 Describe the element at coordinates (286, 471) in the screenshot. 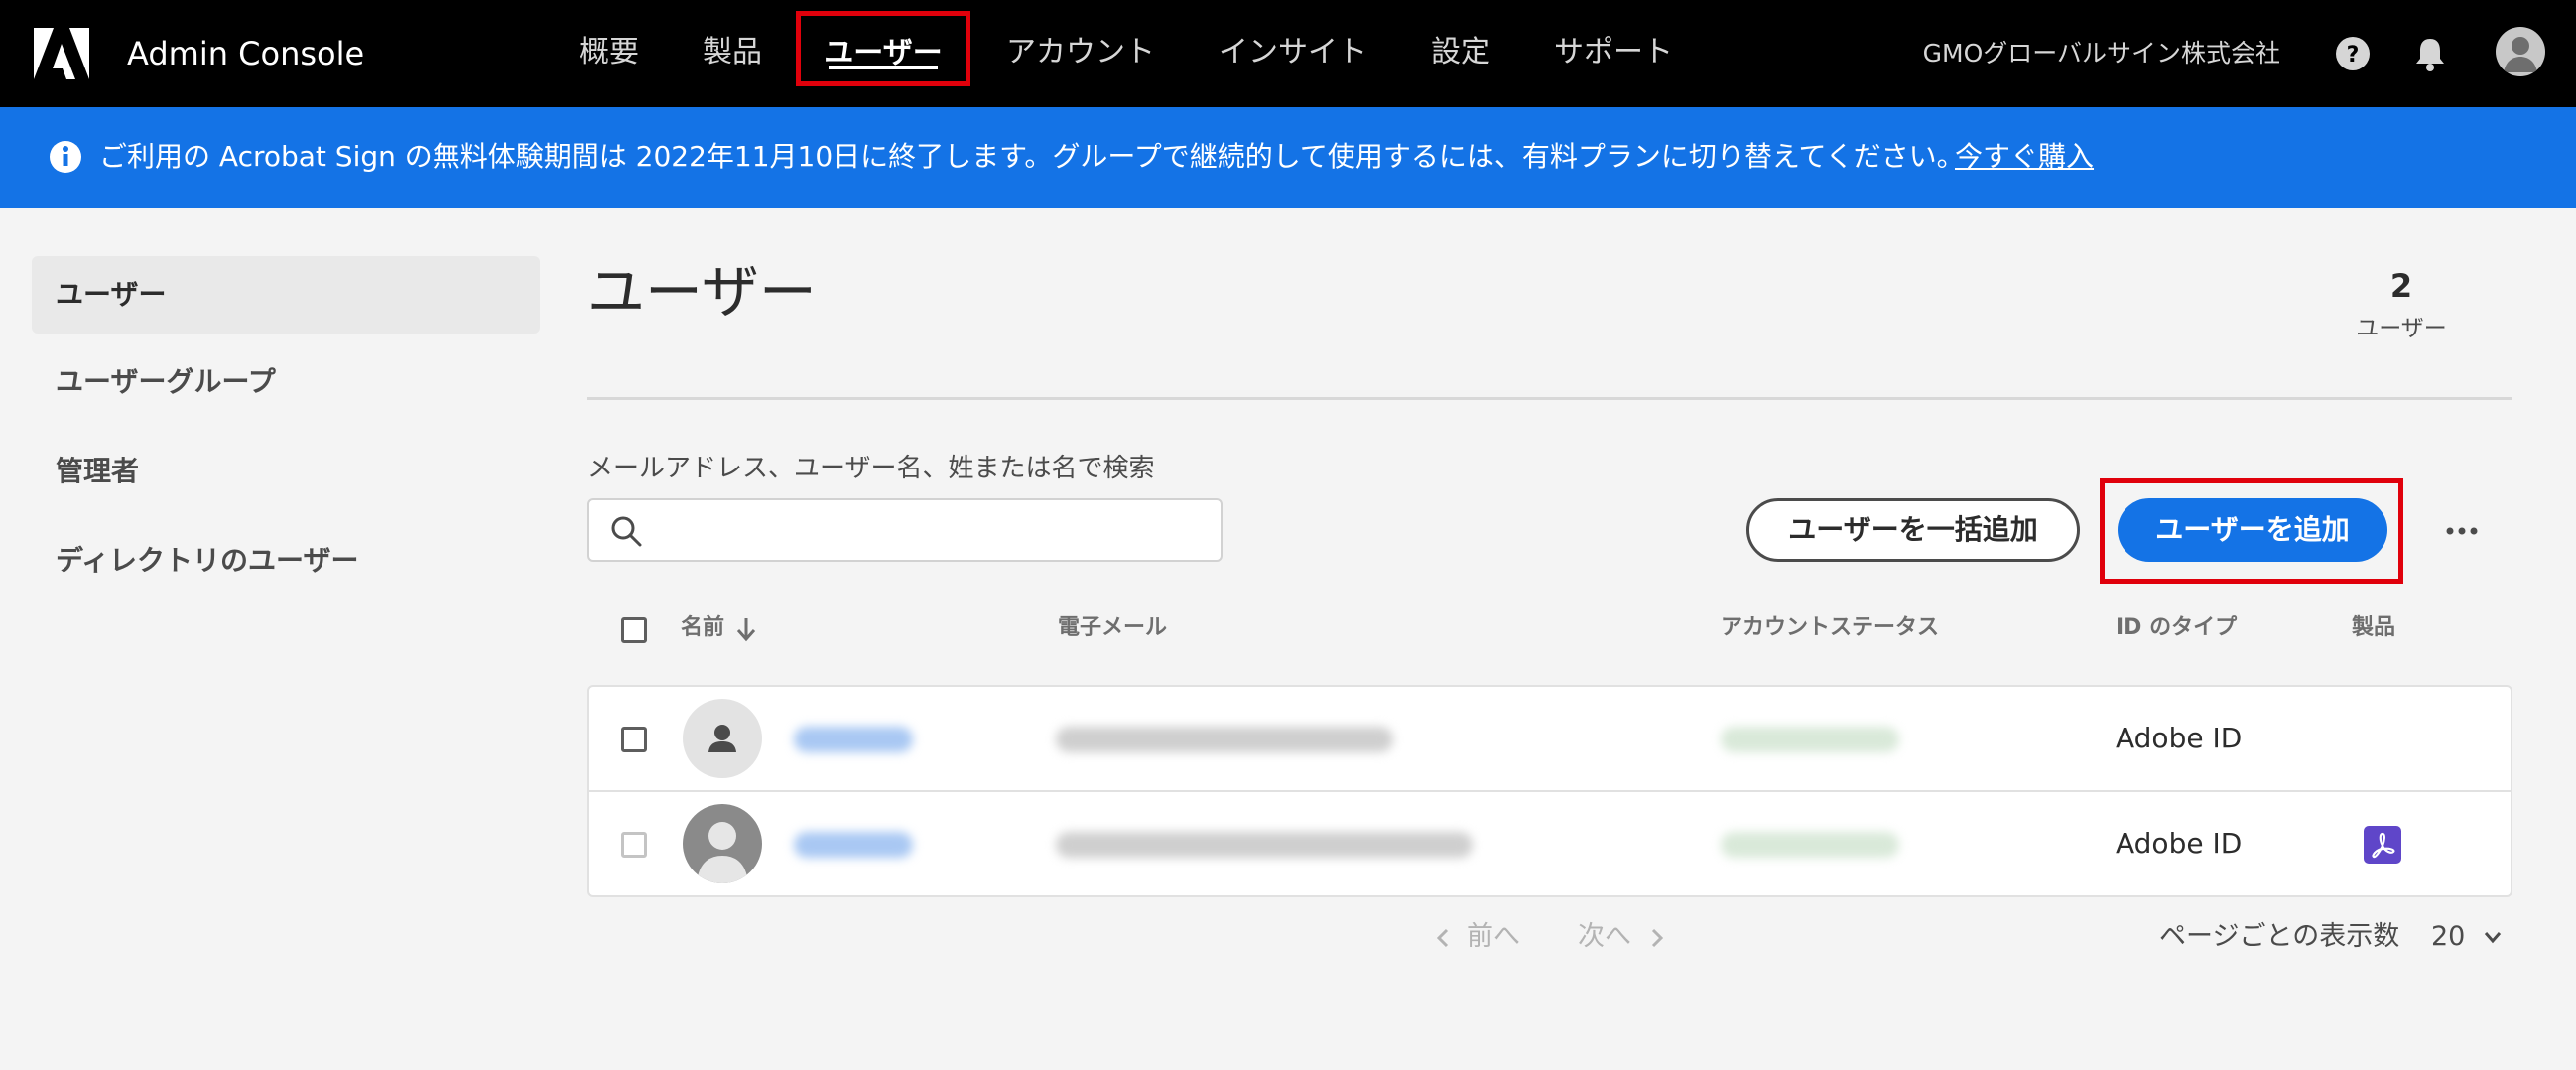

I see `sidebar-item-administrators: 管理者` at that location.